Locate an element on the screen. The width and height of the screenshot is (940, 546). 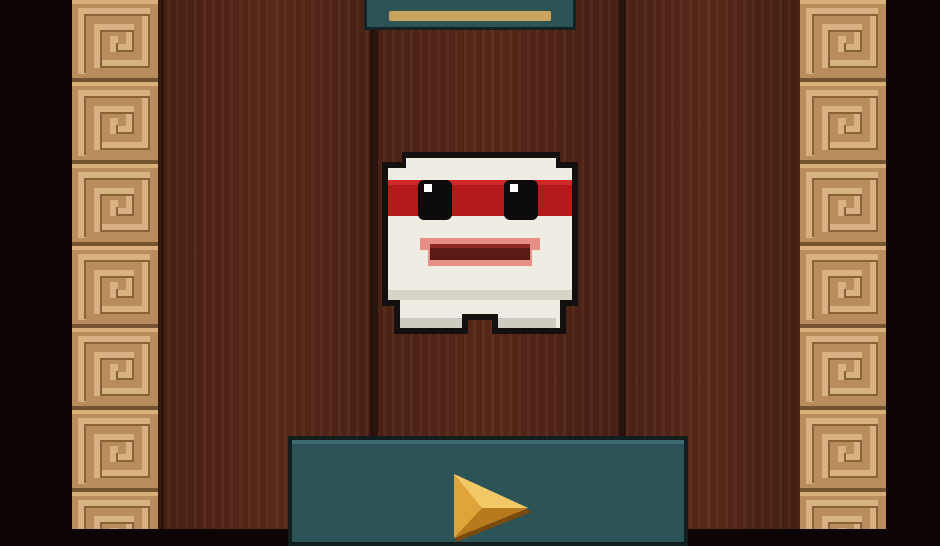
left-border is located at coordinates (36, 264).